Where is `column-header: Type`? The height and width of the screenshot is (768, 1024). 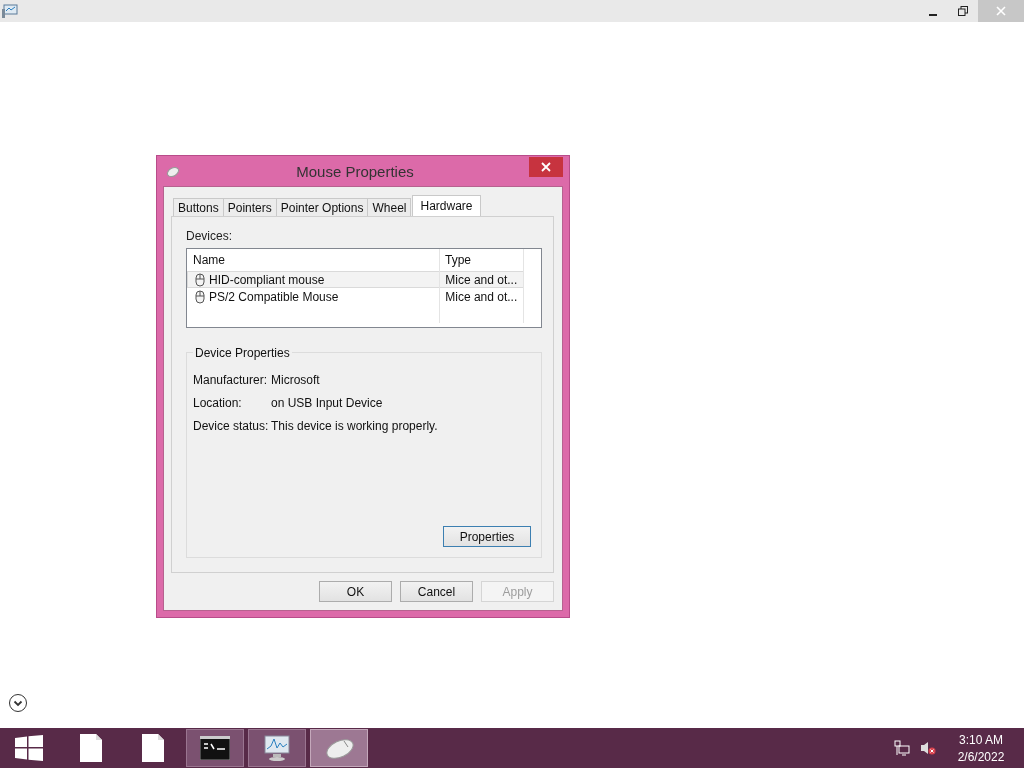
column-header: Type is located at coordinates (481, 260).